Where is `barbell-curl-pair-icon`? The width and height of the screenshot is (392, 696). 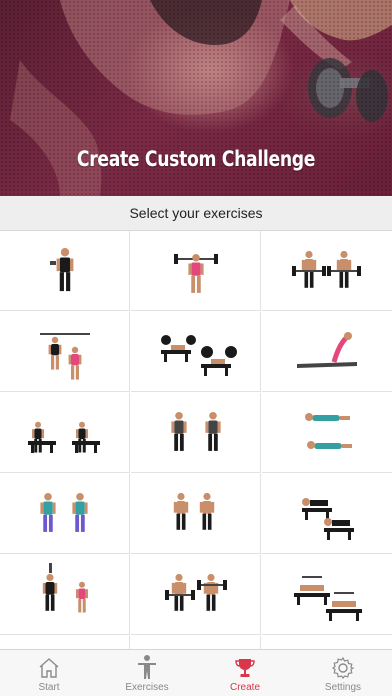
barbell-curl-pair-icon is located at coordinates (326, 269).